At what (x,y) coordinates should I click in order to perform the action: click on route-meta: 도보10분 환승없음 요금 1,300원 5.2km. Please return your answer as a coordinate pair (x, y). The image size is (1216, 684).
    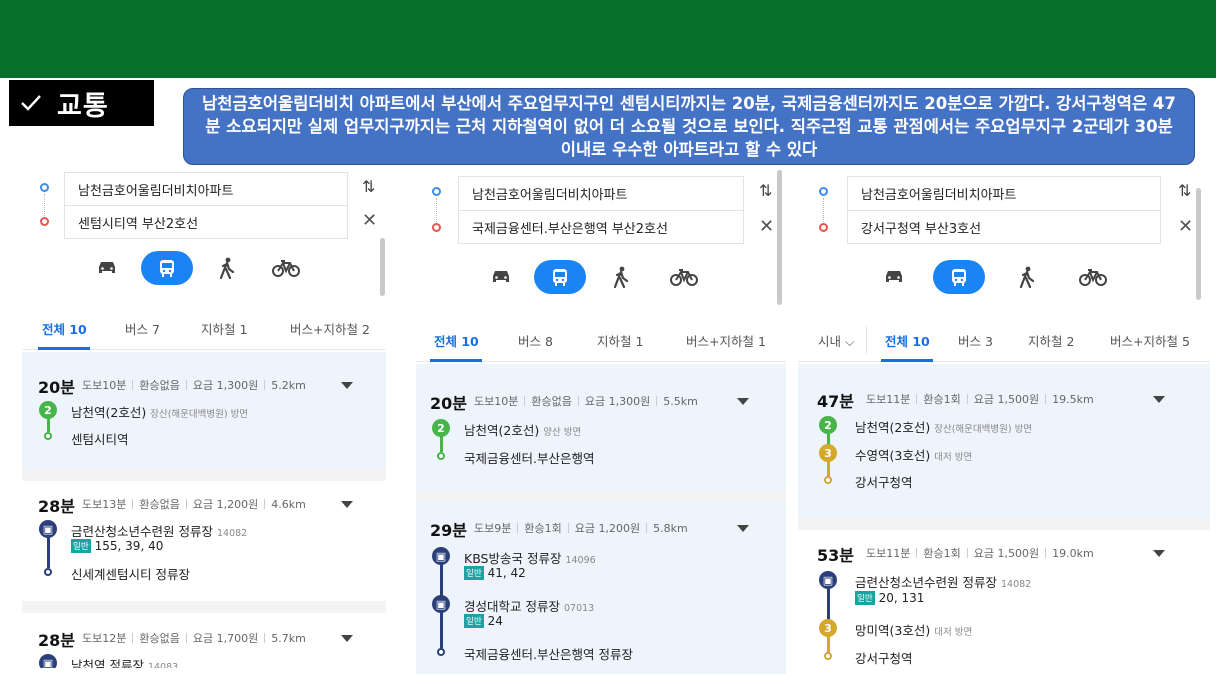
    Looking at the image, I should click on (194, 385).